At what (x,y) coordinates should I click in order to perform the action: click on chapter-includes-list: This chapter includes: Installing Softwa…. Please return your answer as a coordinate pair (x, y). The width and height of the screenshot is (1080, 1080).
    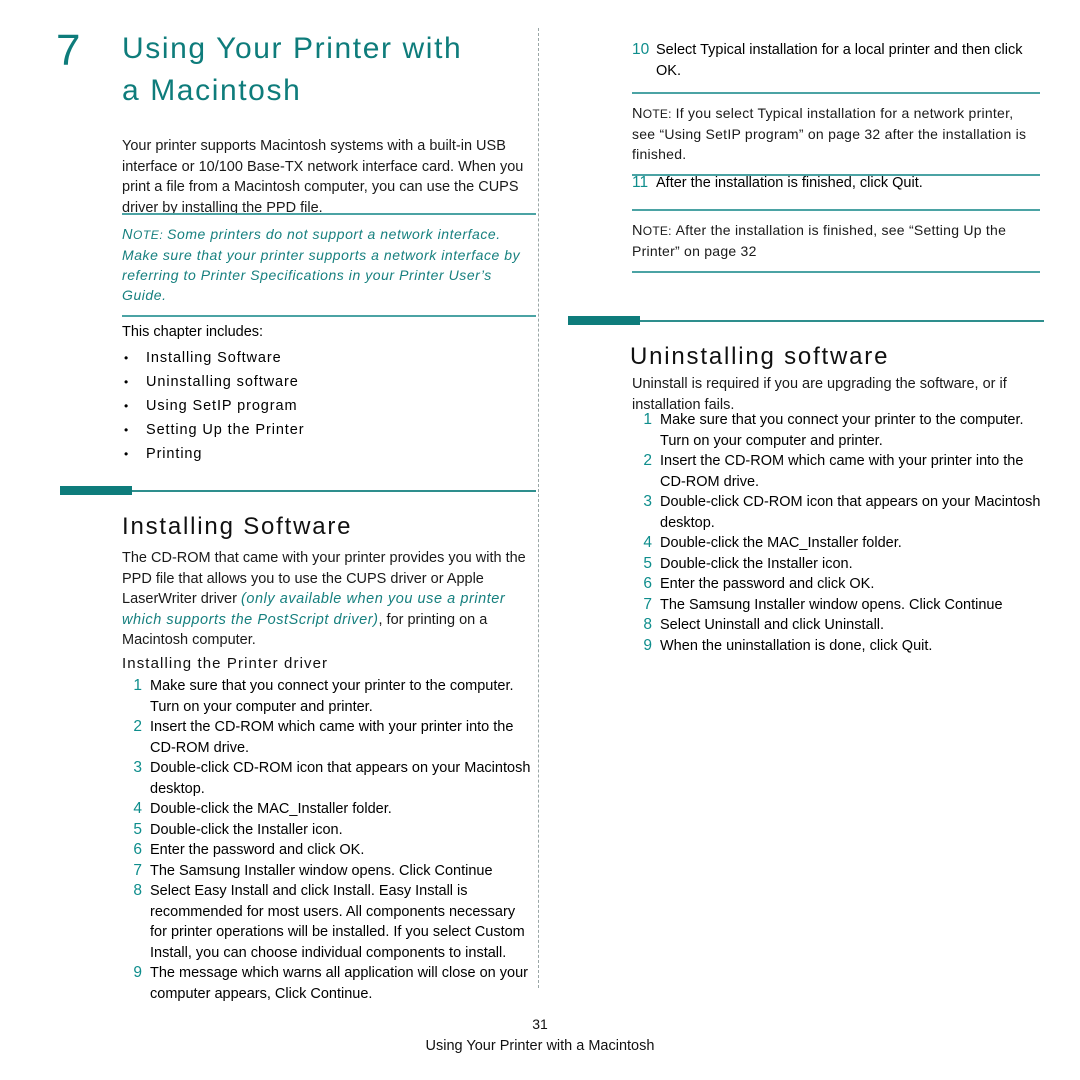
    Looking at the image, I should click on (329, 394).